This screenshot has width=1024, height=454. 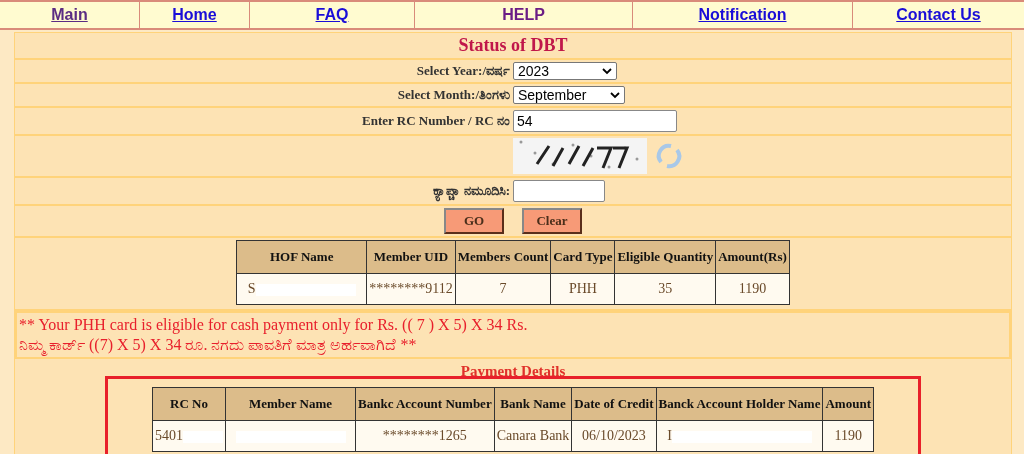 What do you see at coordinates (513, 371) in the screenshot?
I see `section-title: Payment Details` at bounding box center [513, 371].